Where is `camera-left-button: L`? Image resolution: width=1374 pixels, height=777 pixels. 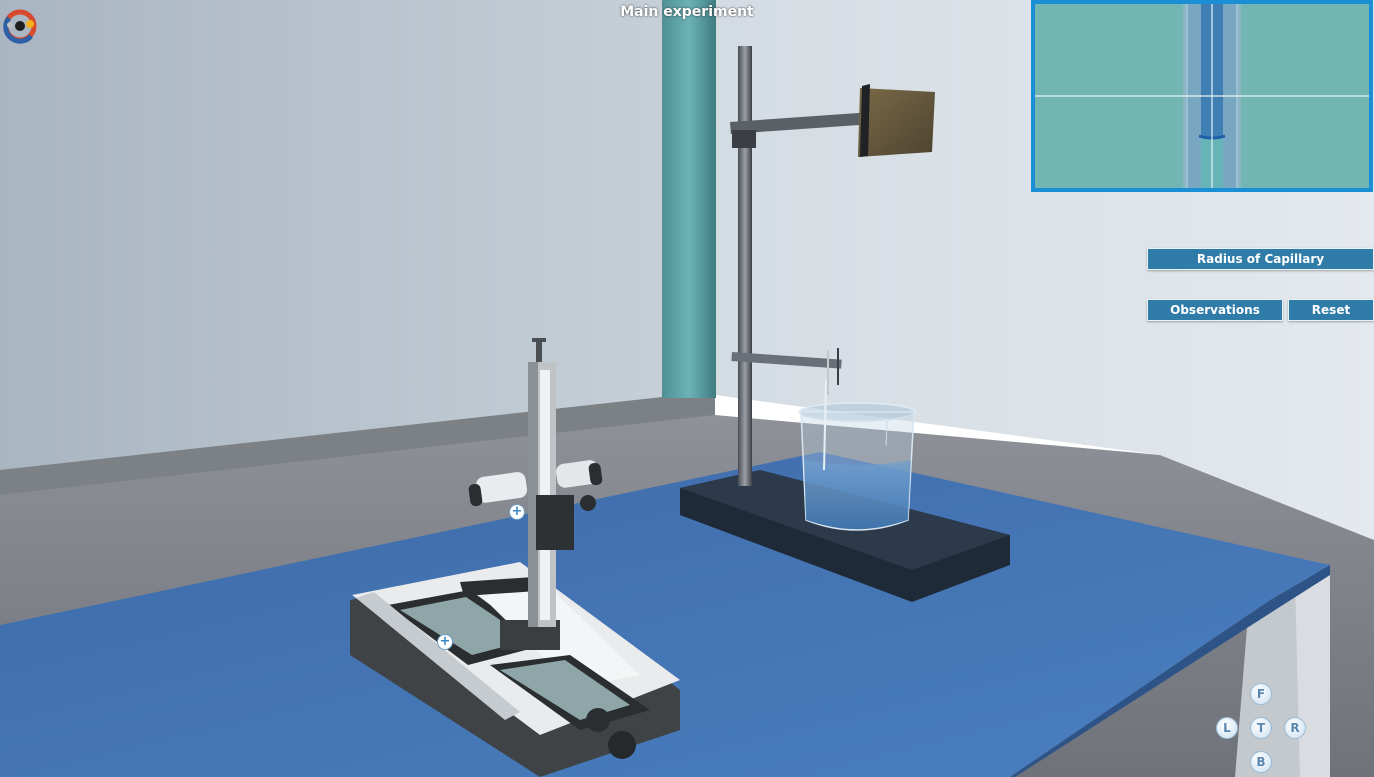 camera-left-button: L is located at coordinates (1227, 728).